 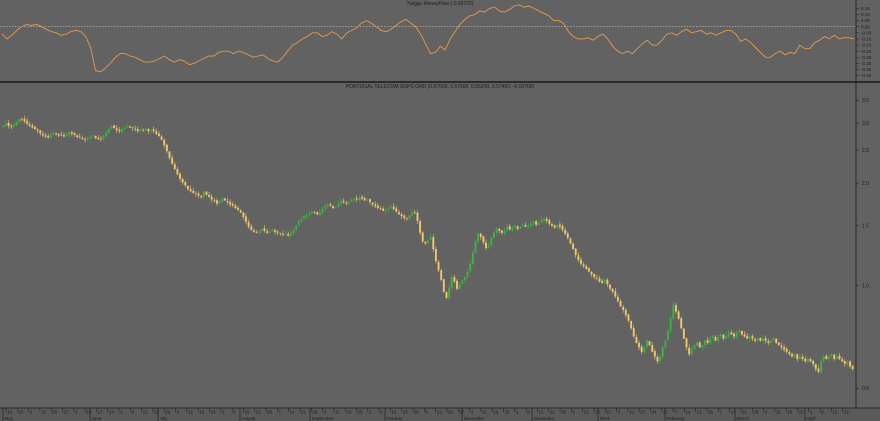 What do you see at coordinates (866, 51) in the screenshot?
I see `indicator-y-tick-label: -0.20` at bounding box center [866, 51].